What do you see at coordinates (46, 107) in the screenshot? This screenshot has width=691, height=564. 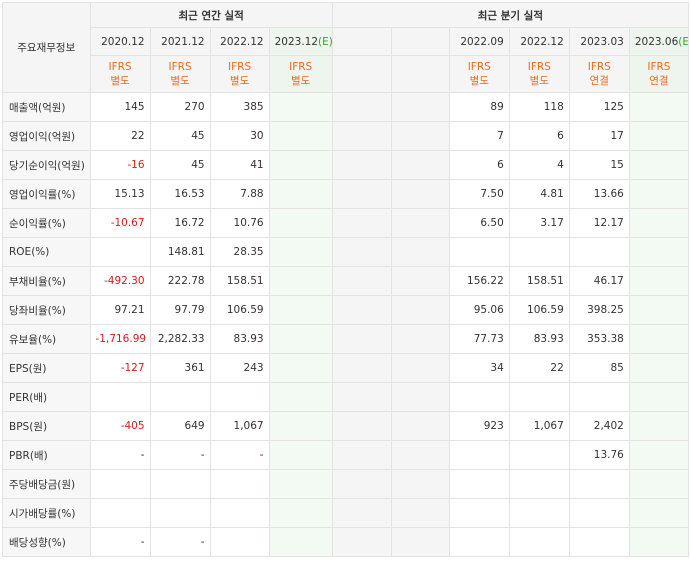 I see `row-label: 매출액(억원)` at bounding box center [46, 107].